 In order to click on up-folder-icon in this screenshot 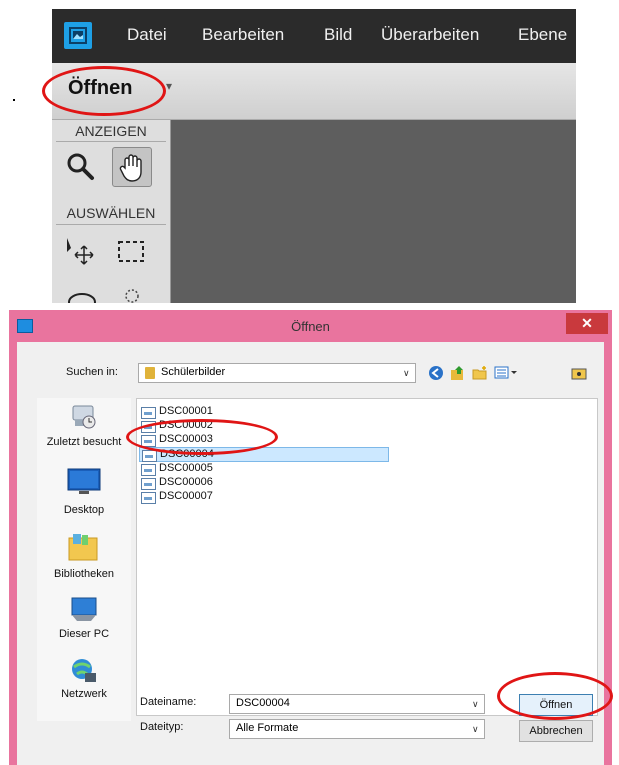, I will do `click(458, 373)`.